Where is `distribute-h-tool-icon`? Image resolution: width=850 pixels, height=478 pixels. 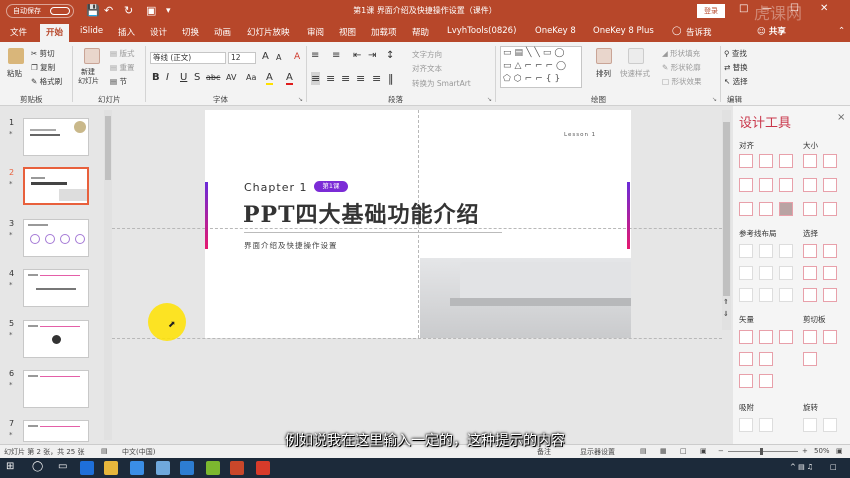 distribute-h-tool-icon is located at coordinates (746, 209).